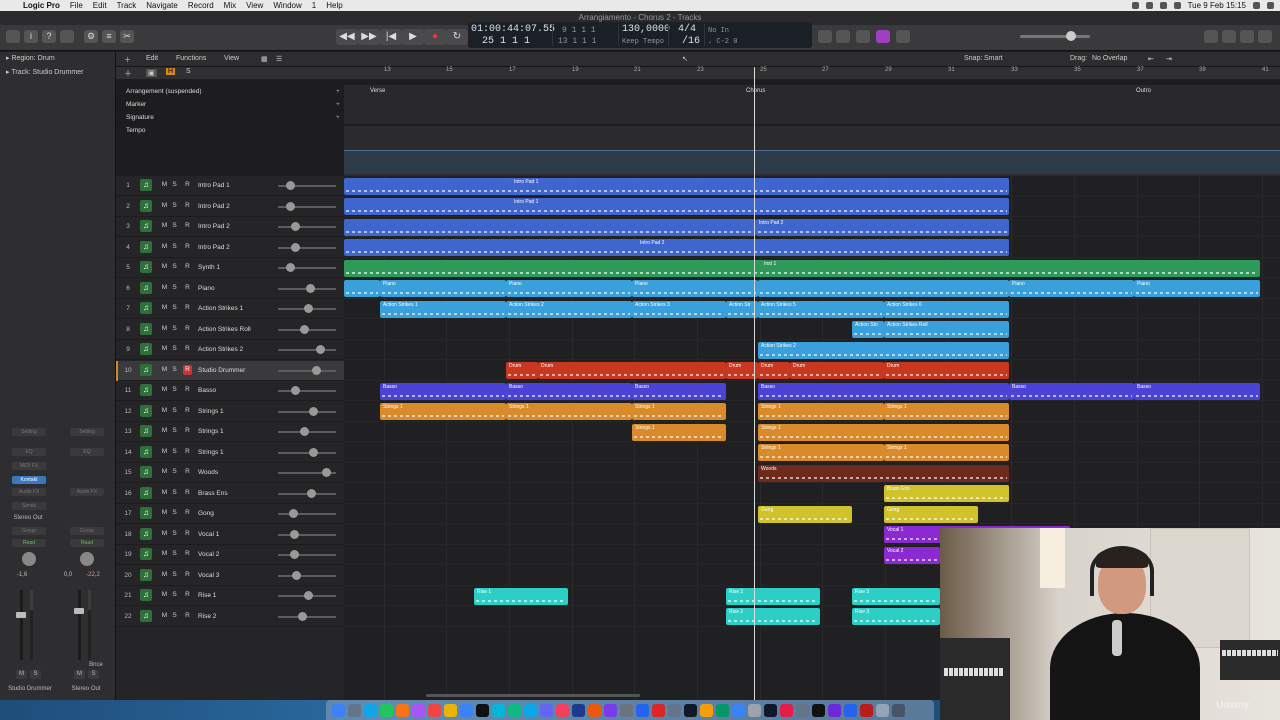 The height and width of the screenshot is (720, 1280). I want to click on track-header: 19 ♫ M S R Vocal 2, so click(230, 555).